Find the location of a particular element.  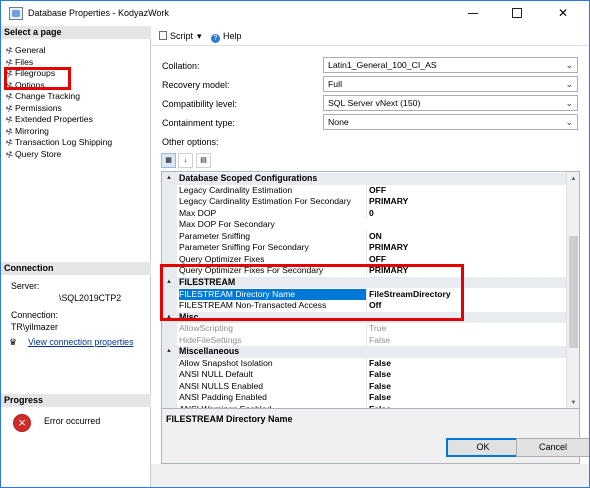

property-row: ANSI NULL Default False is located at coordinates (364, 375).